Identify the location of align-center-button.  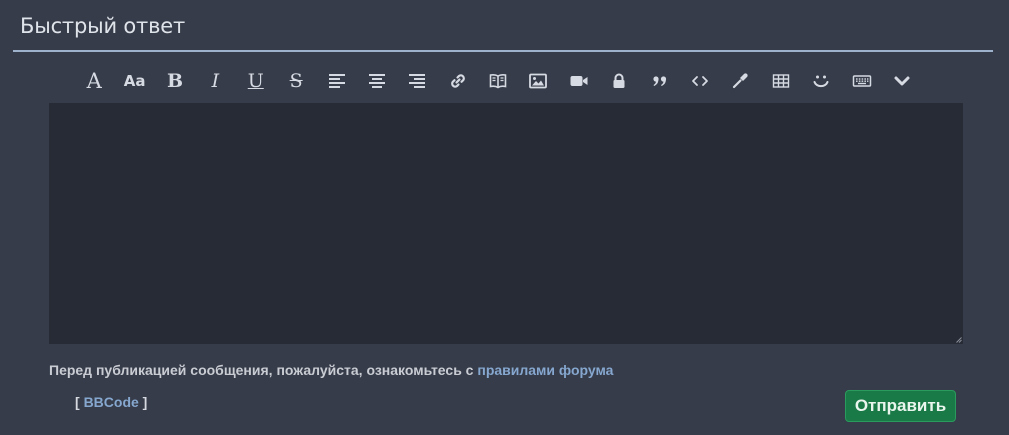
(377, 81).